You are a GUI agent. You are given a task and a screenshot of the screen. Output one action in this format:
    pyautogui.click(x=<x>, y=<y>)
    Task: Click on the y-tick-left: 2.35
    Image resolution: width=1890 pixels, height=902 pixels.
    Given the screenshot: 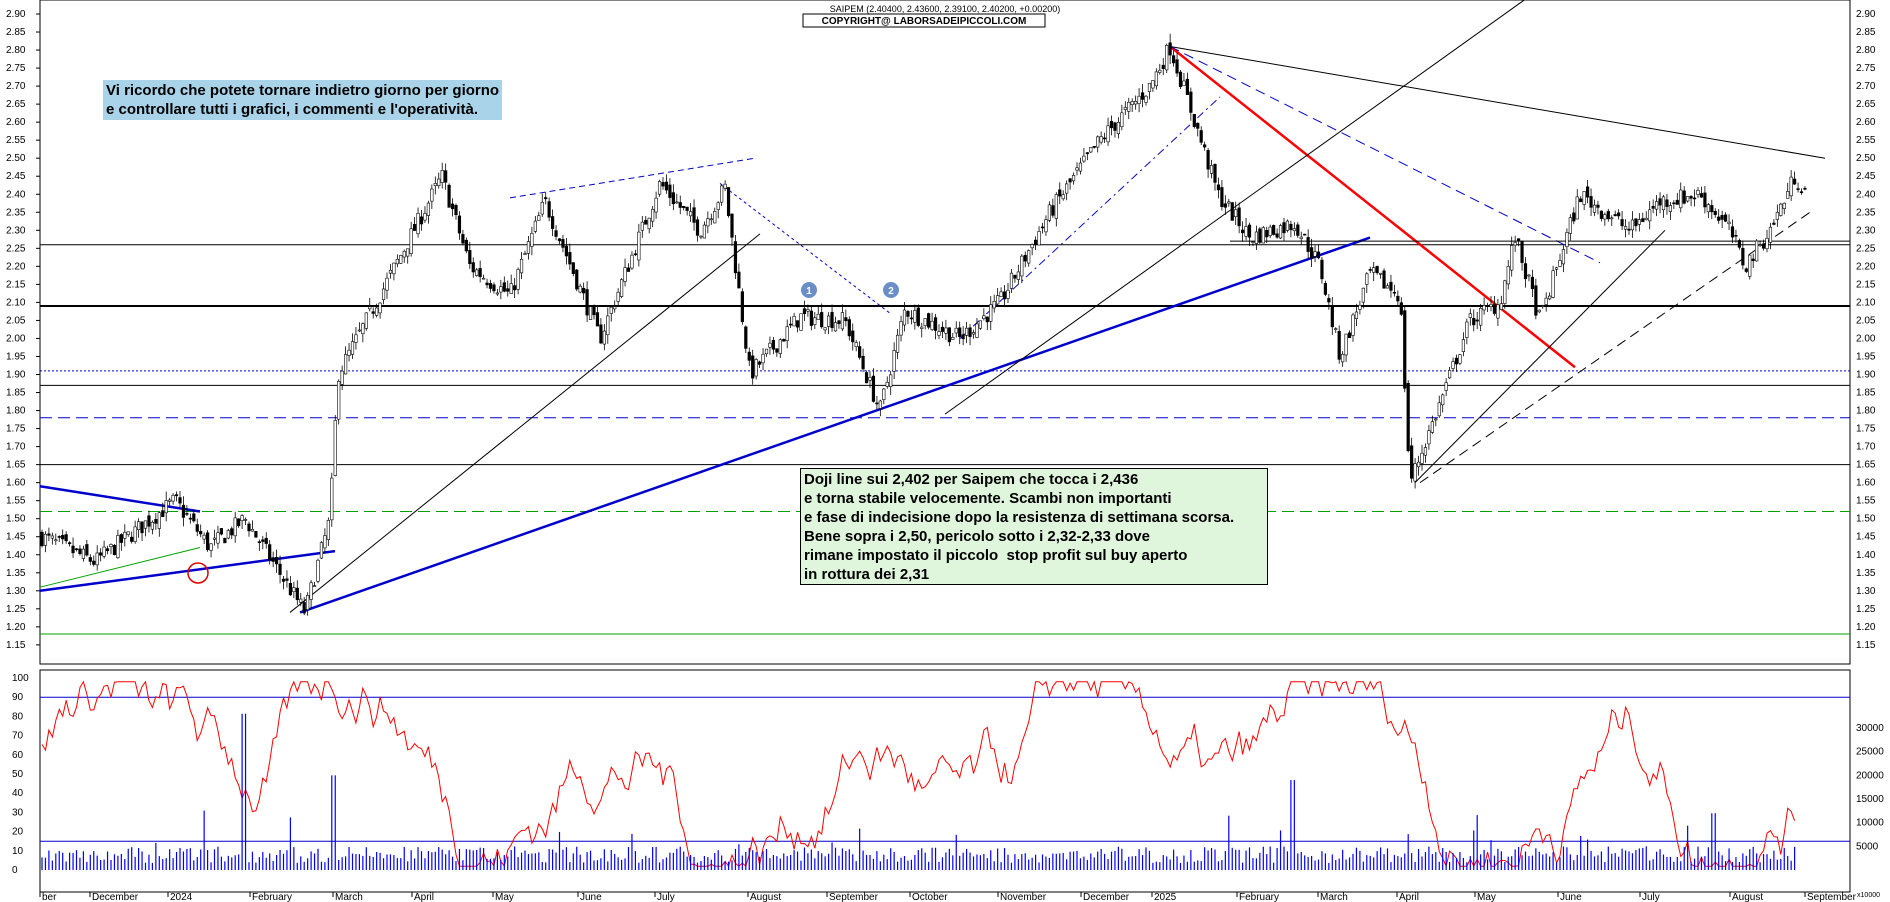 What is the action you would take?
    pyautogui.click(x=16, y=212)
    